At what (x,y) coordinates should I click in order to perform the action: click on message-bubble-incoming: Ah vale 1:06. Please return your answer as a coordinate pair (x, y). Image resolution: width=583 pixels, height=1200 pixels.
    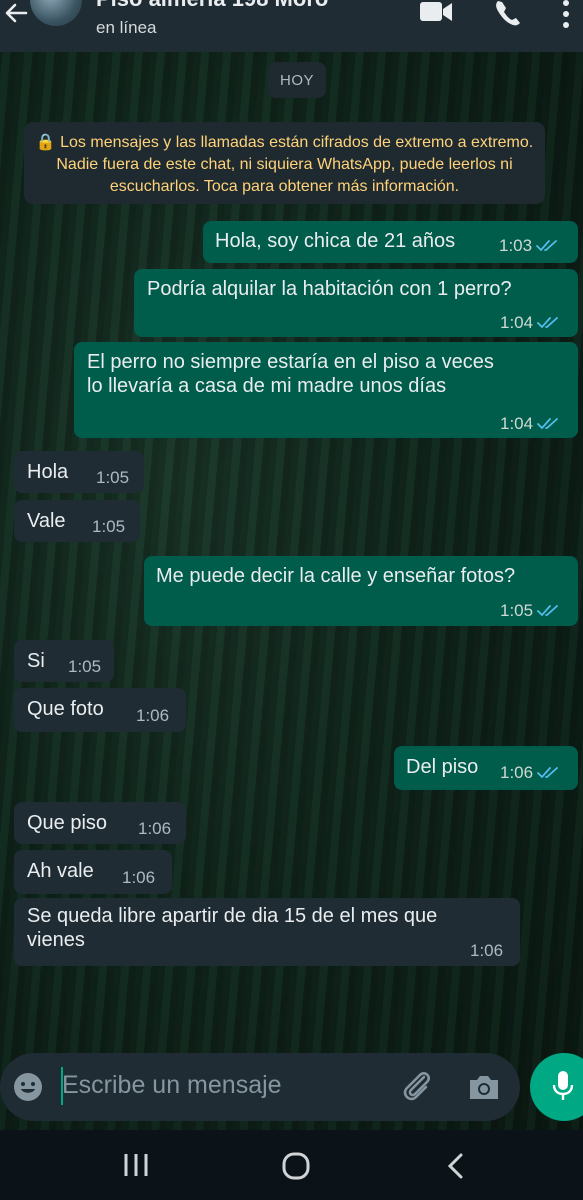
    Looking at the image, I should click on (93, 872).